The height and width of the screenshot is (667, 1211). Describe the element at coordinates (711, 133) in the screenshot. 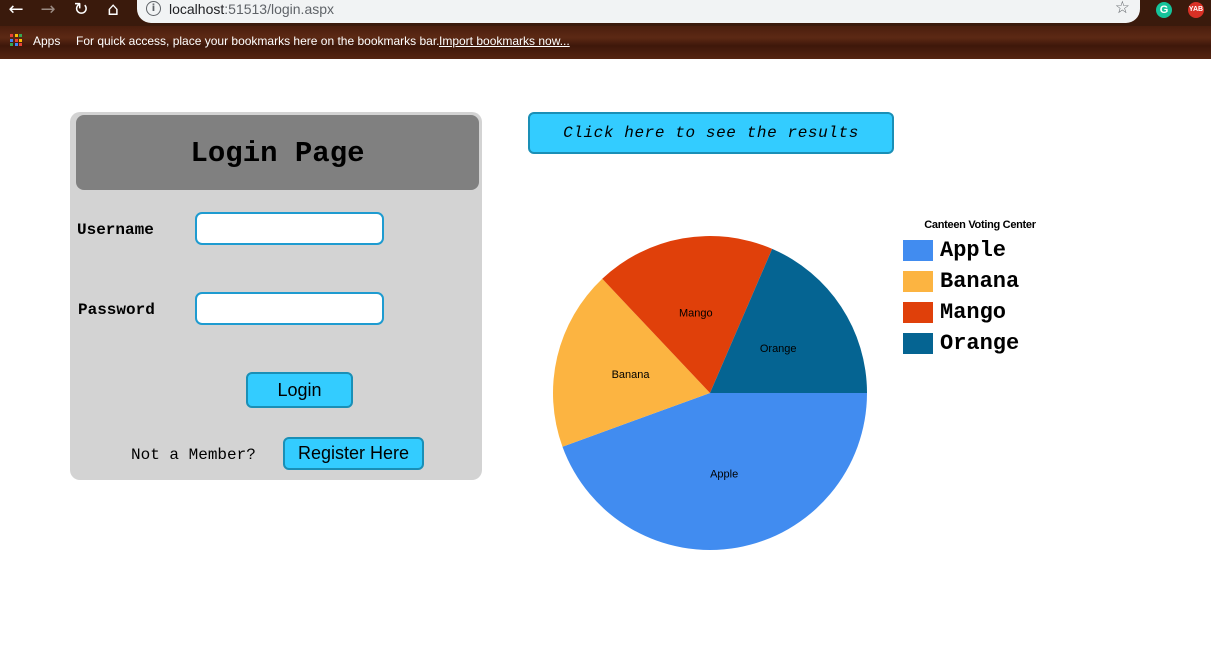

I see `see-results-button: Click here to see the results` at that location.